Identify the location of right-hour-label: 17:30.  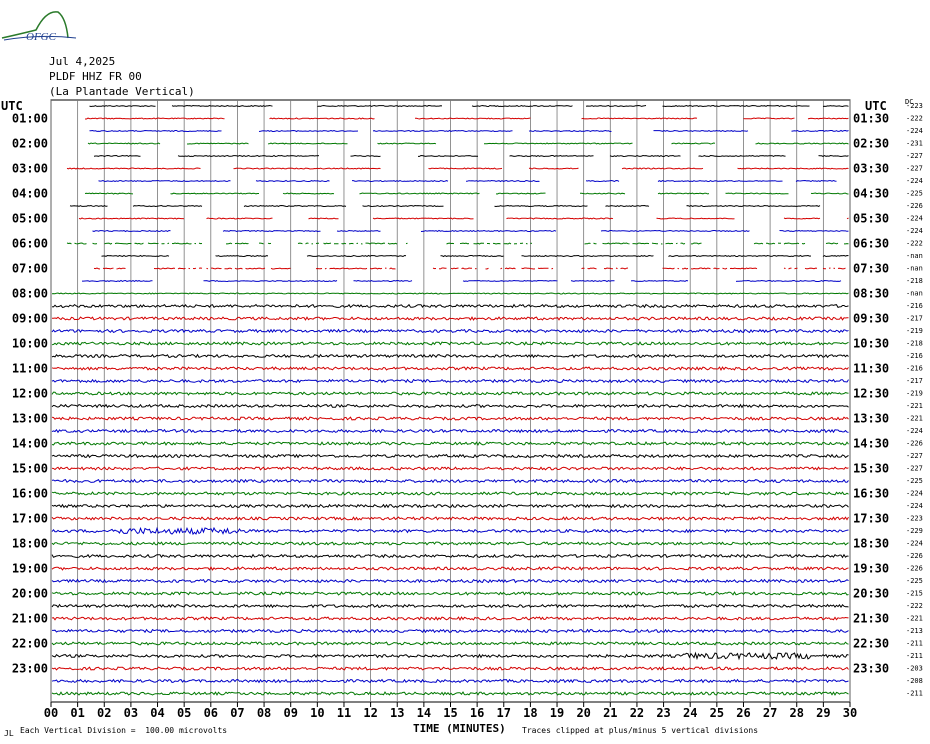
(871, 519).